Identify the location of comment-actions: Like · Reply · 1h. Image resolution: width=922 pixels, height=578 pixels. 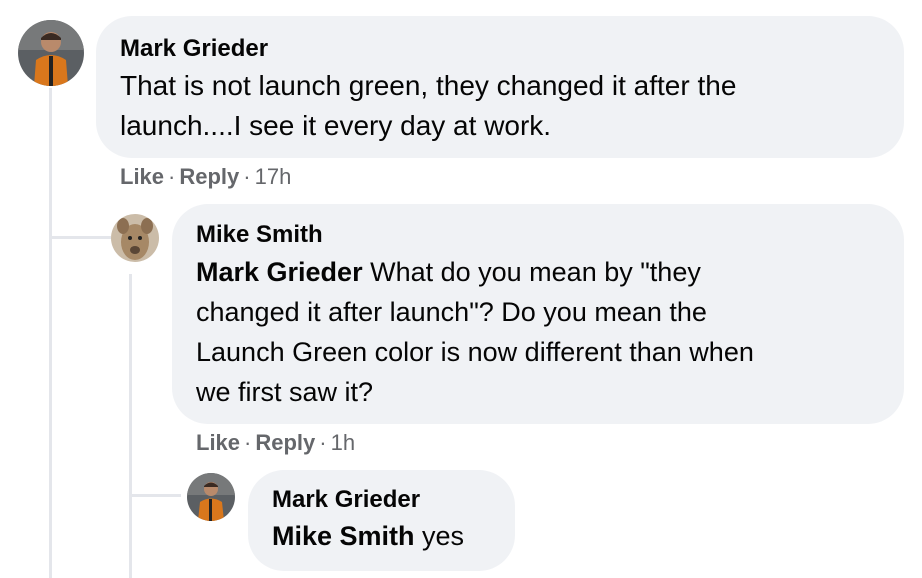
(275, 443).